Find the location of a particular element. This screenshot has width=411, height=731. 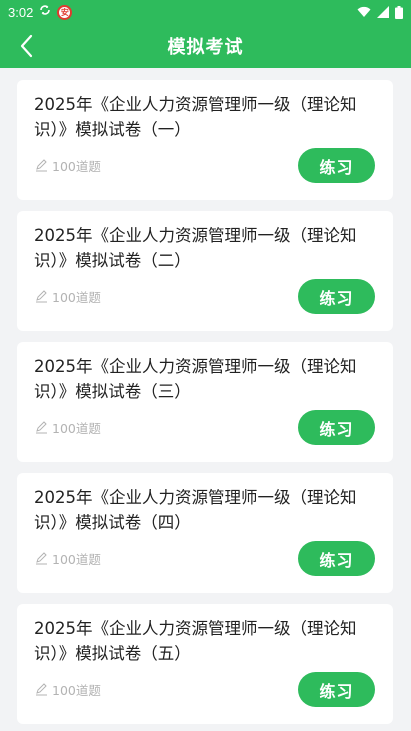

status-bar: 3:02 安 is located at coordinates (205, 12).